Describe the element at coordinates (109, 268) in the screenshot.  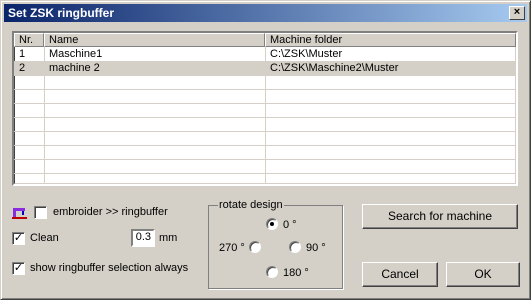
I see `show-selection-label: show ringbuffer selection always` at that location.